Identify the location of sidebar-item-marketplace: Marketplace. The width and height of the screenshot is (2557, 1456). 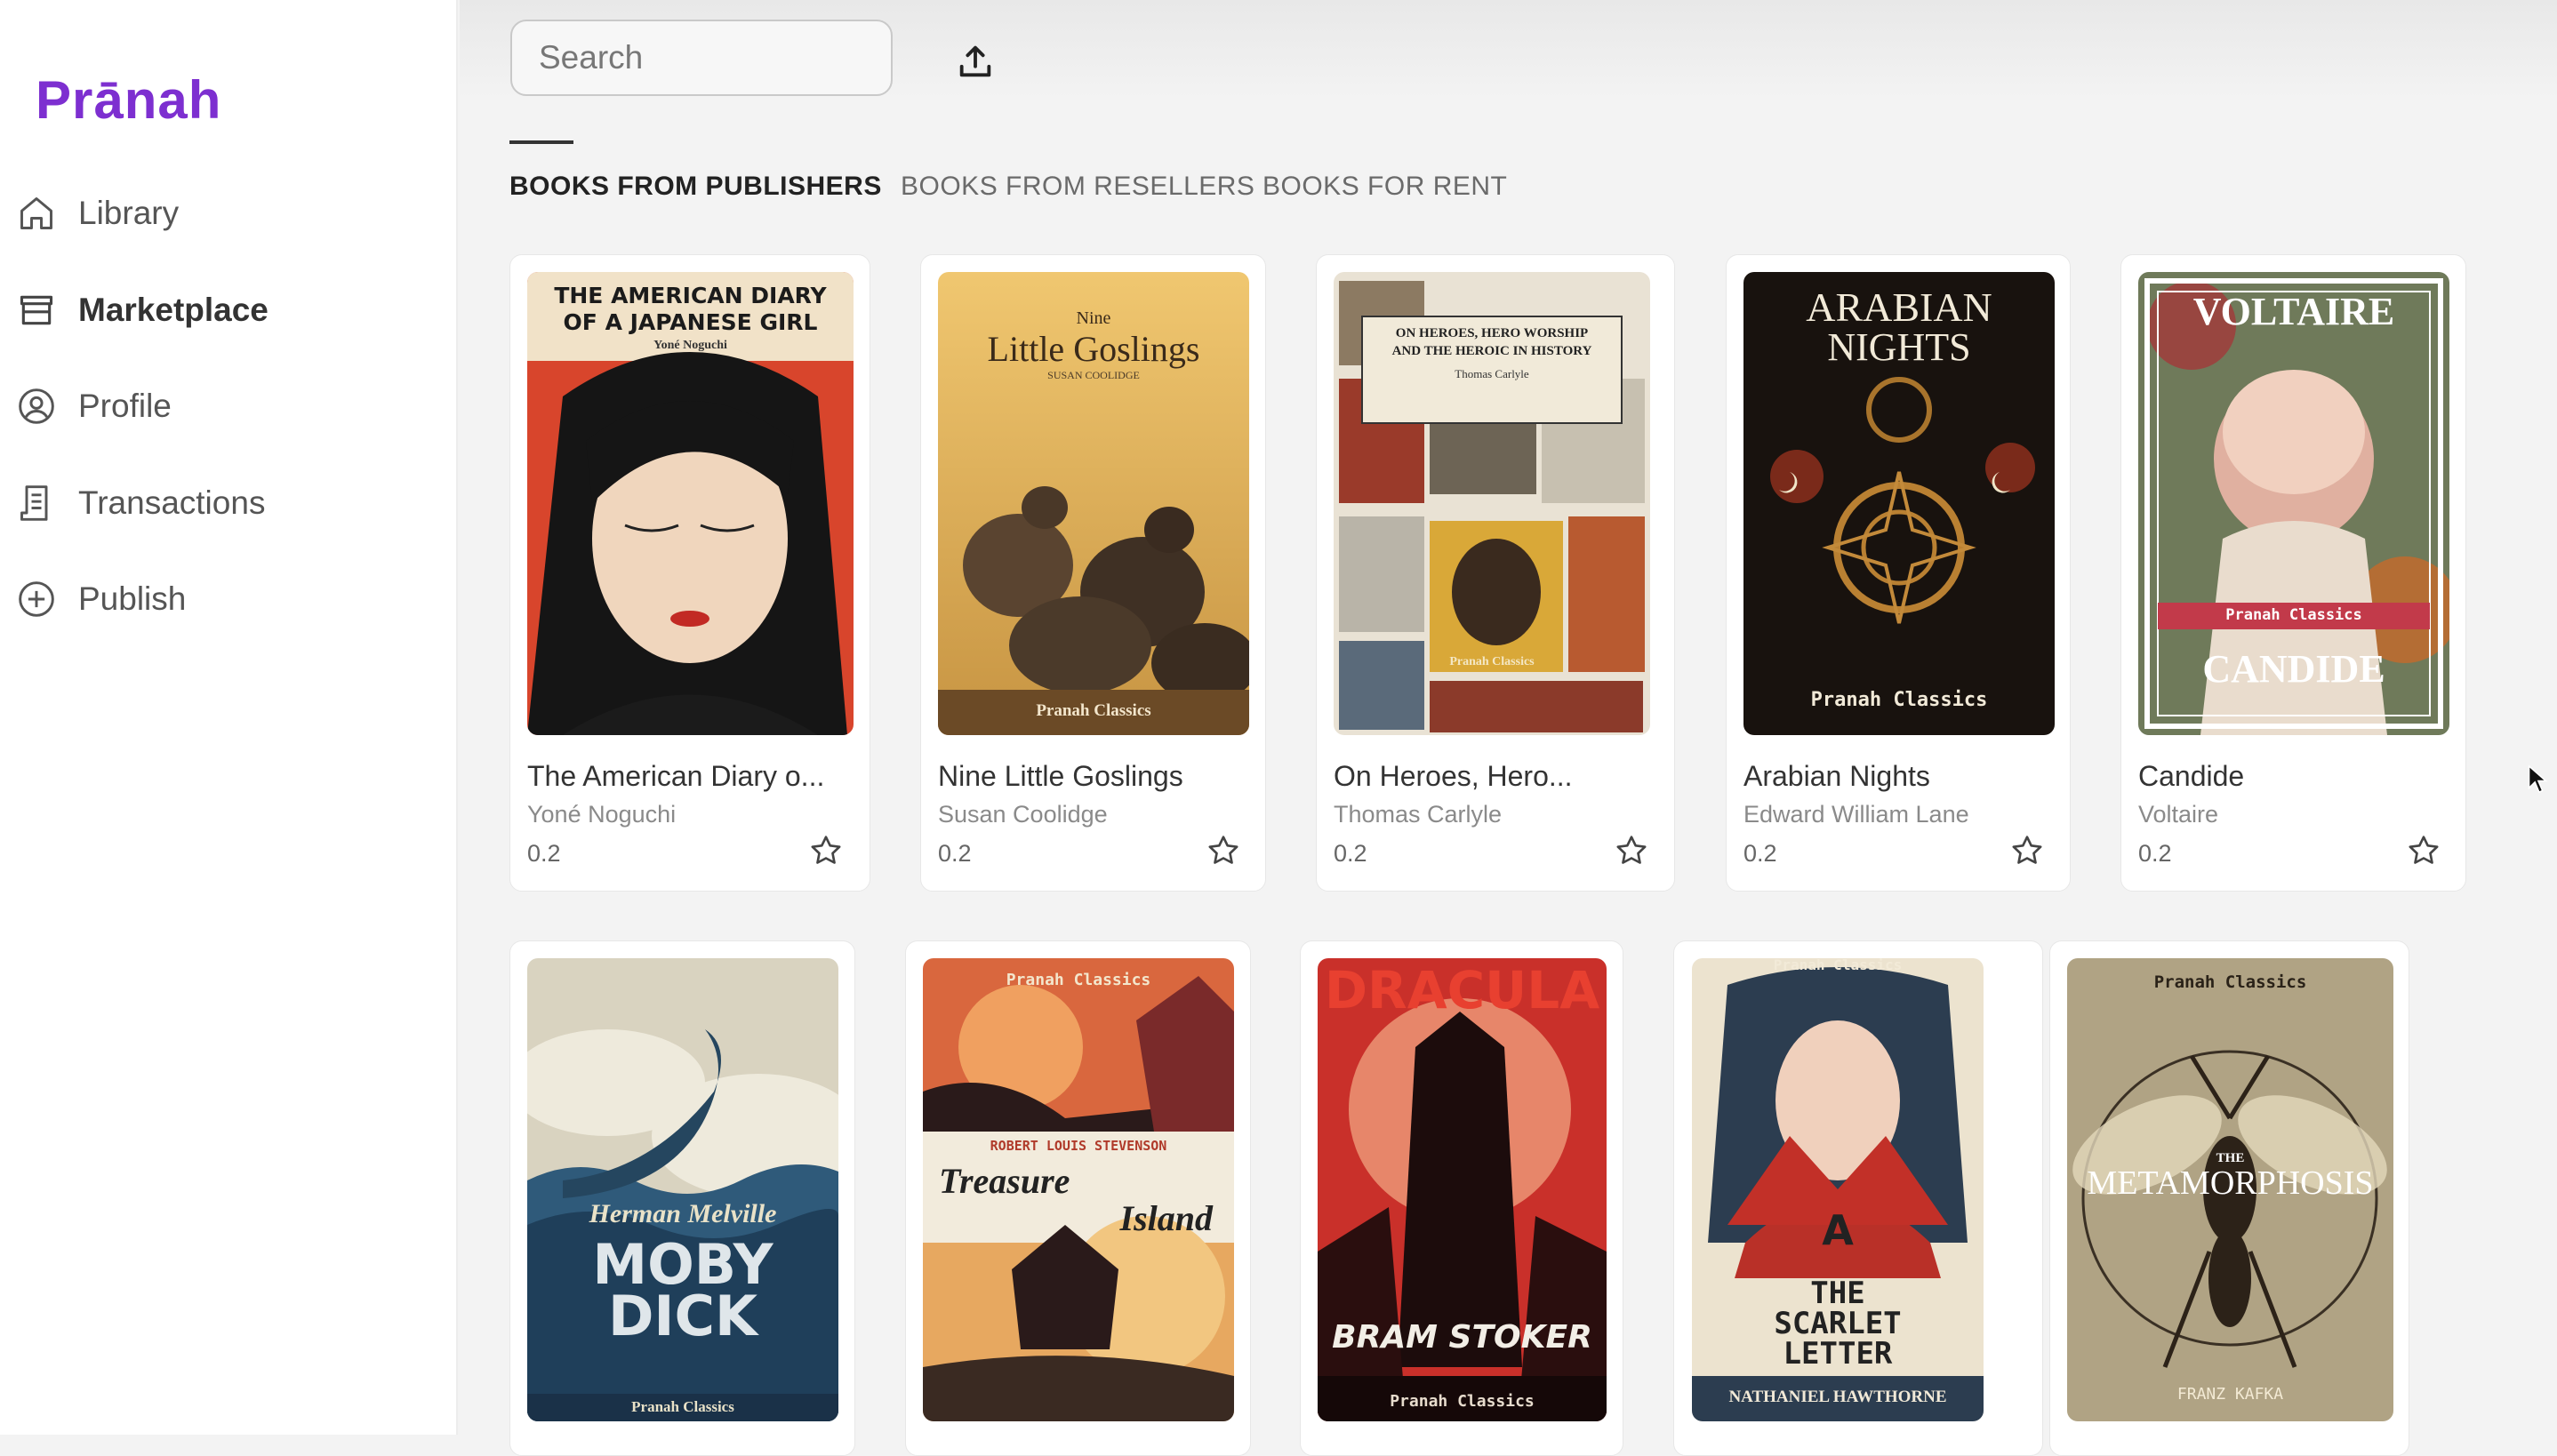
(220, 310).